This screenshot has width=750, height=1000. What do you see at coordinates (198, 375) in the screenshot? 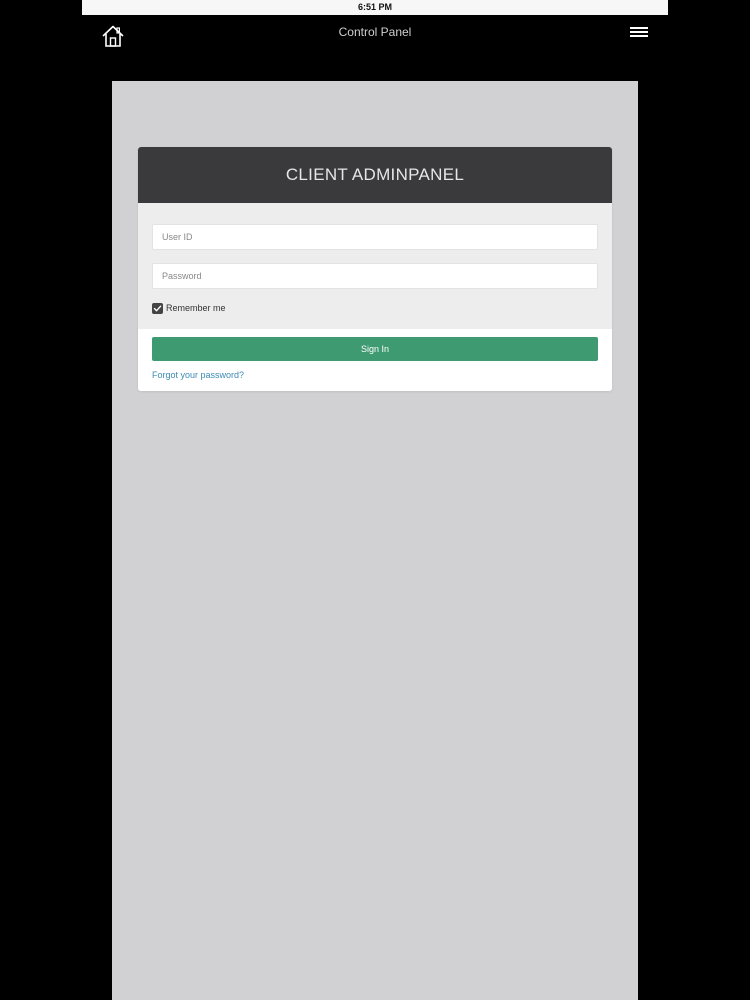
I see `forgot-password-link: Forgot your password?` at bounding box center [198, 375].